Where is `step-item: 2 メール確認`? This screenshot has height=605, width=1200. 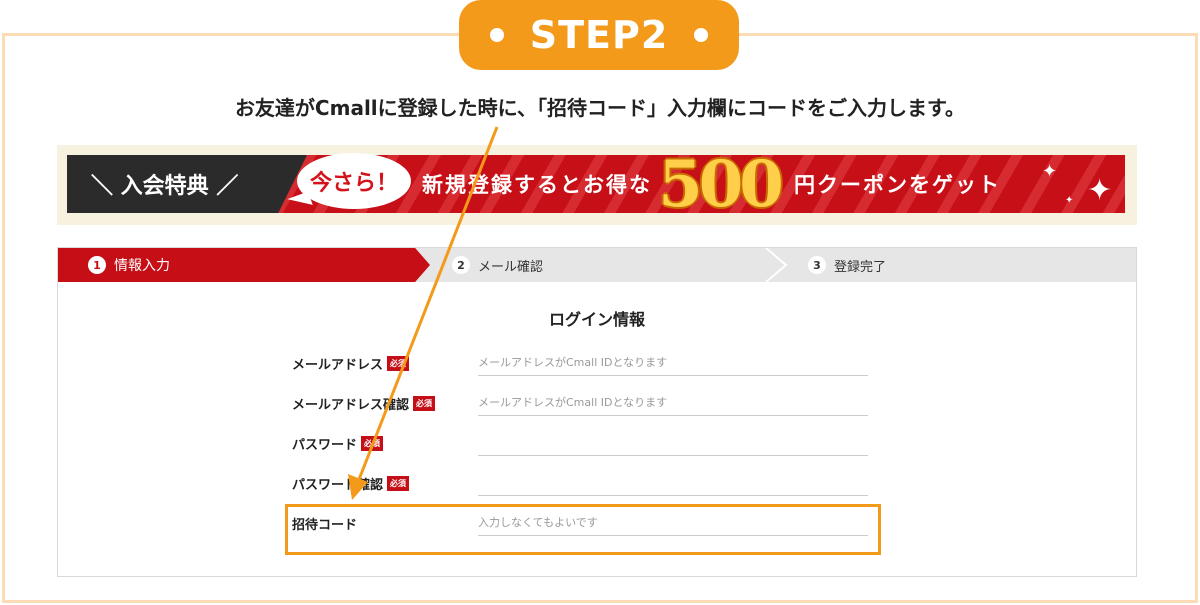 step-item: 2 メール確認 is located at coordinates (497, 265).